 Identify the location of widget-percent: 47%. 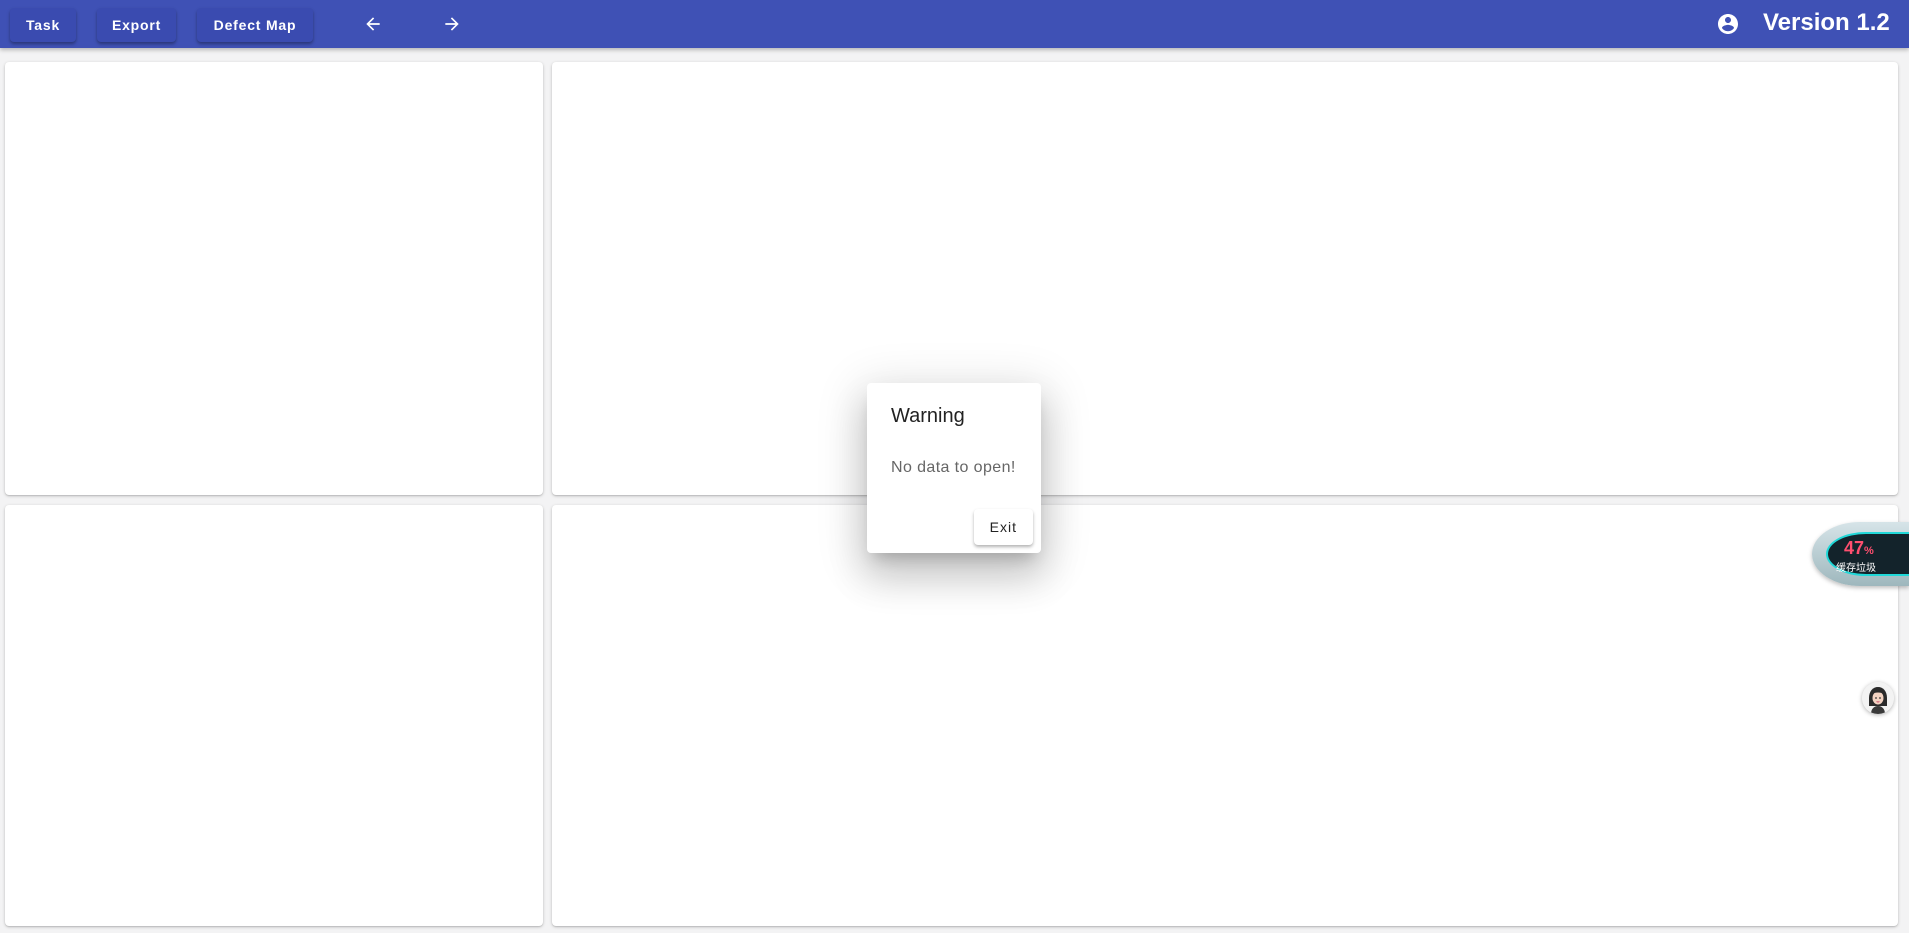
(1859, 548).